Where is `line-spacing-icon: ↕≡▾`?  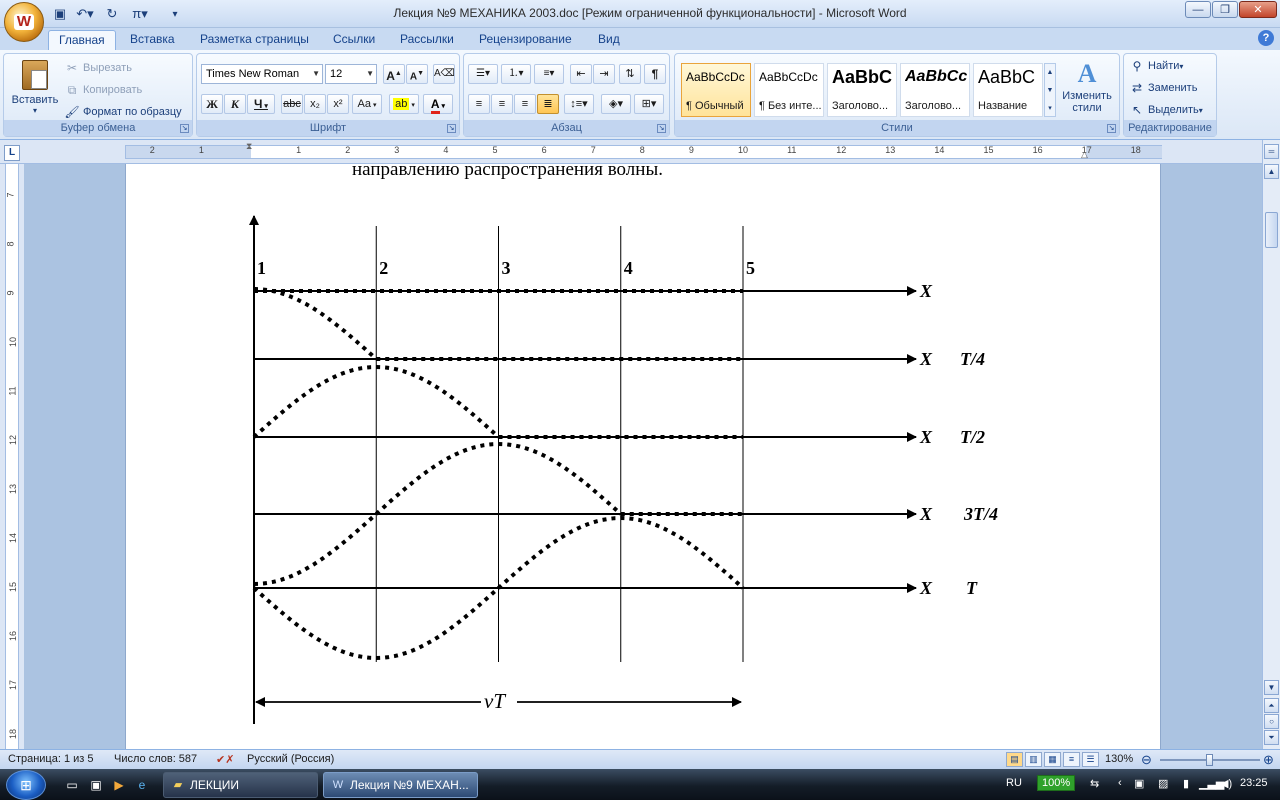 line-spacing-icon: ↕≡▾ is located at coordinates (579, 104).